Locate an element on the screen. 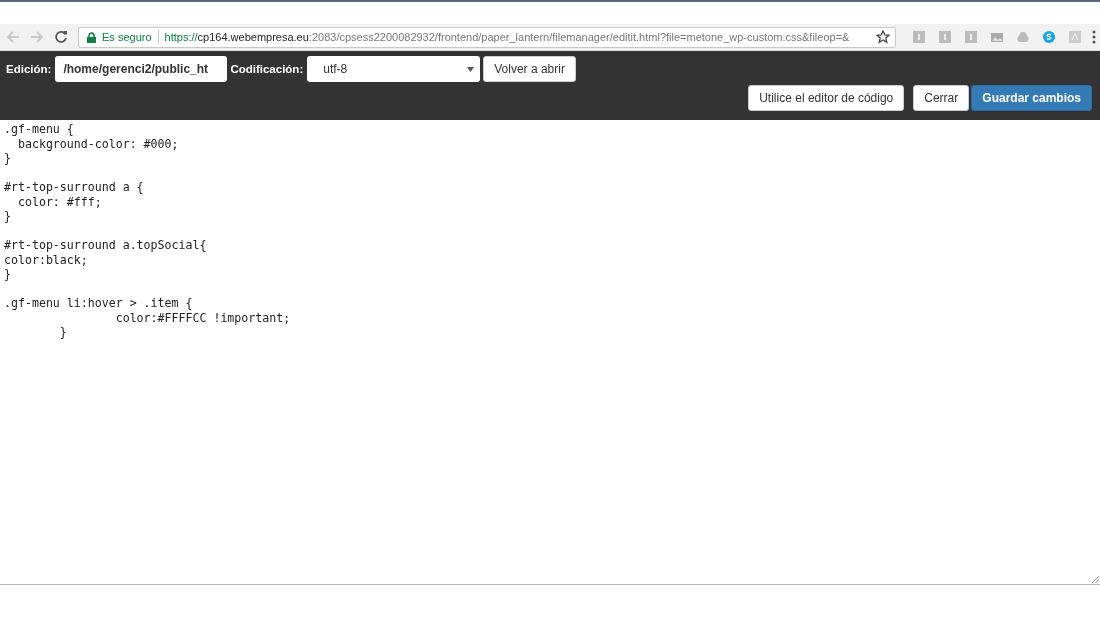 The height and width of the screenshot is (618, 1100). code-line: #rt-top-surround a { is located at coordinates (74, 187).